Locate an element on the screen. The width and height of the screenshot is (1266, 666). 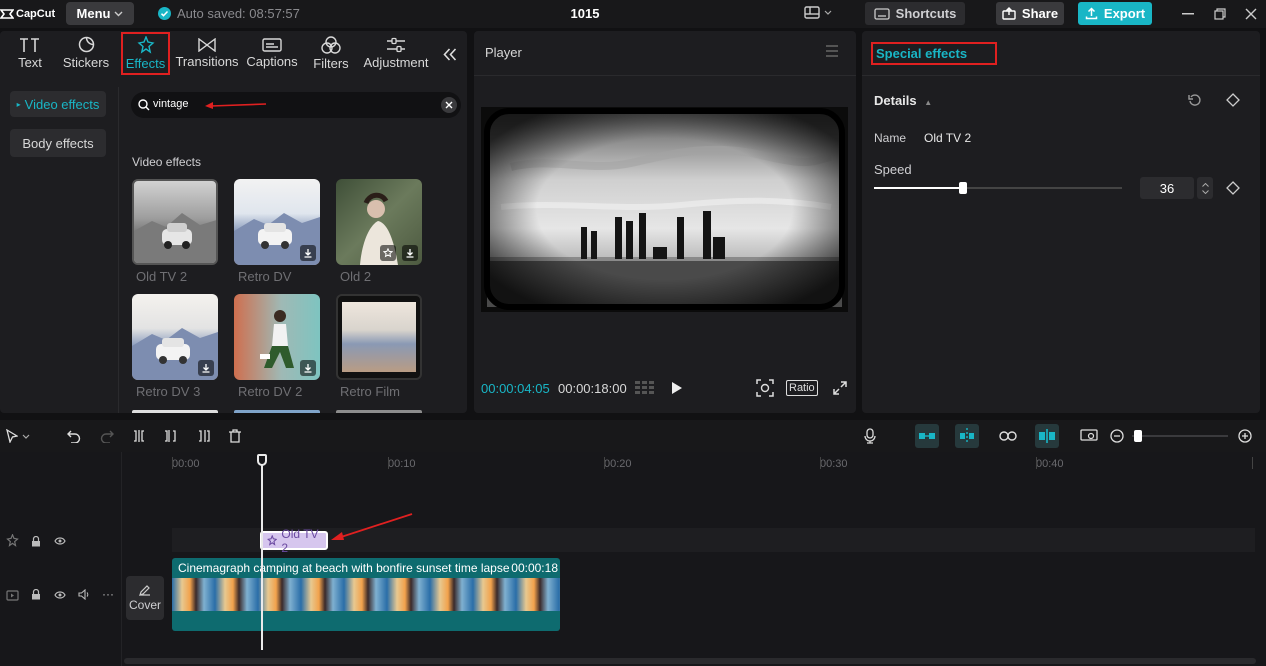
cover-button: Cover is located at coordinates (145, 598).